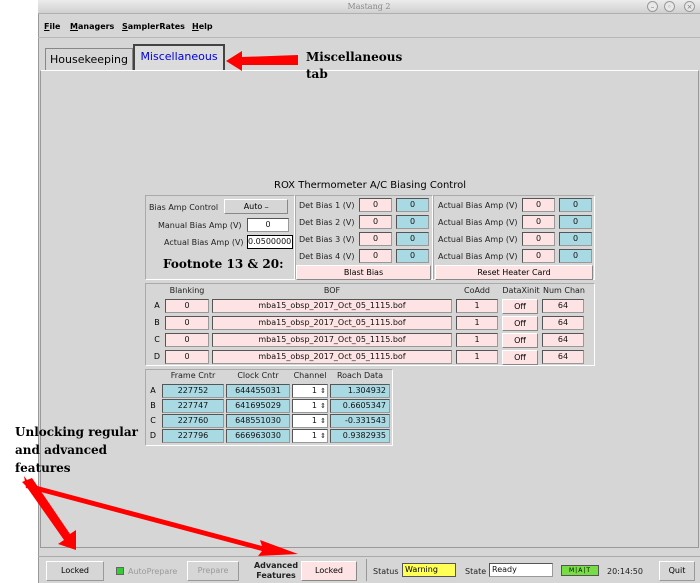 This screenshot has height=583, width=700. Describe the element at coordinates (193, 436) in the screenshot. I see `frame-cntr-value: 227796` at that location.